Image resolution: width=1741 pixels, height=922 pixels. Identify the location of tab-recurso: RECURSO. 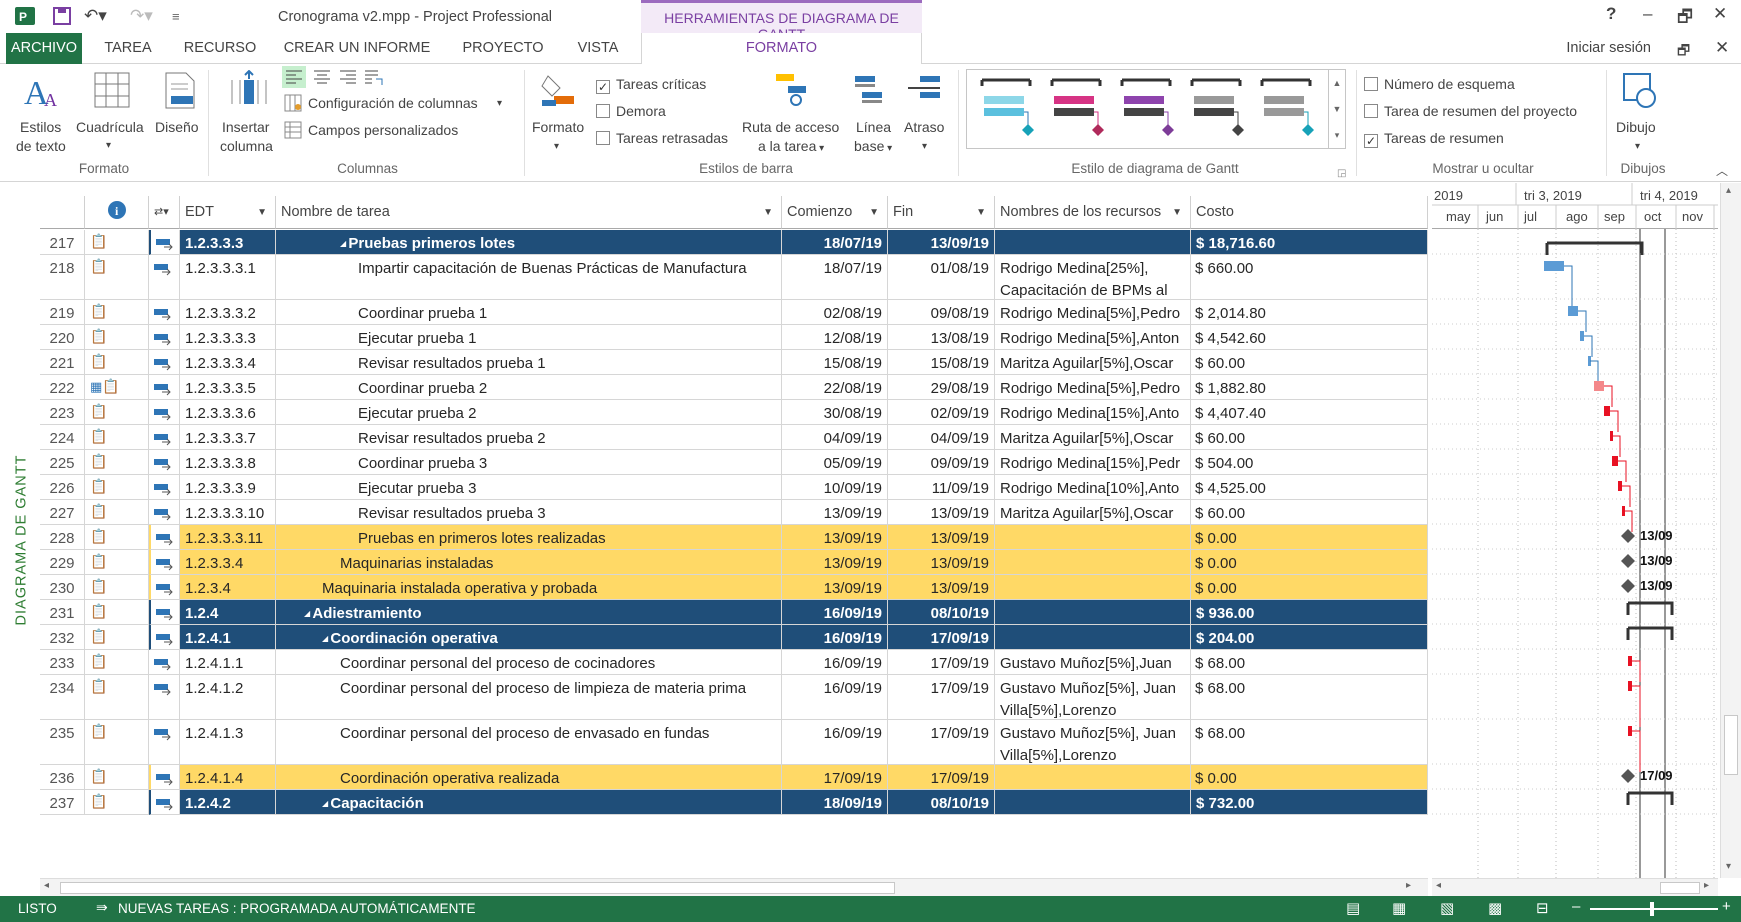
(220, 48).